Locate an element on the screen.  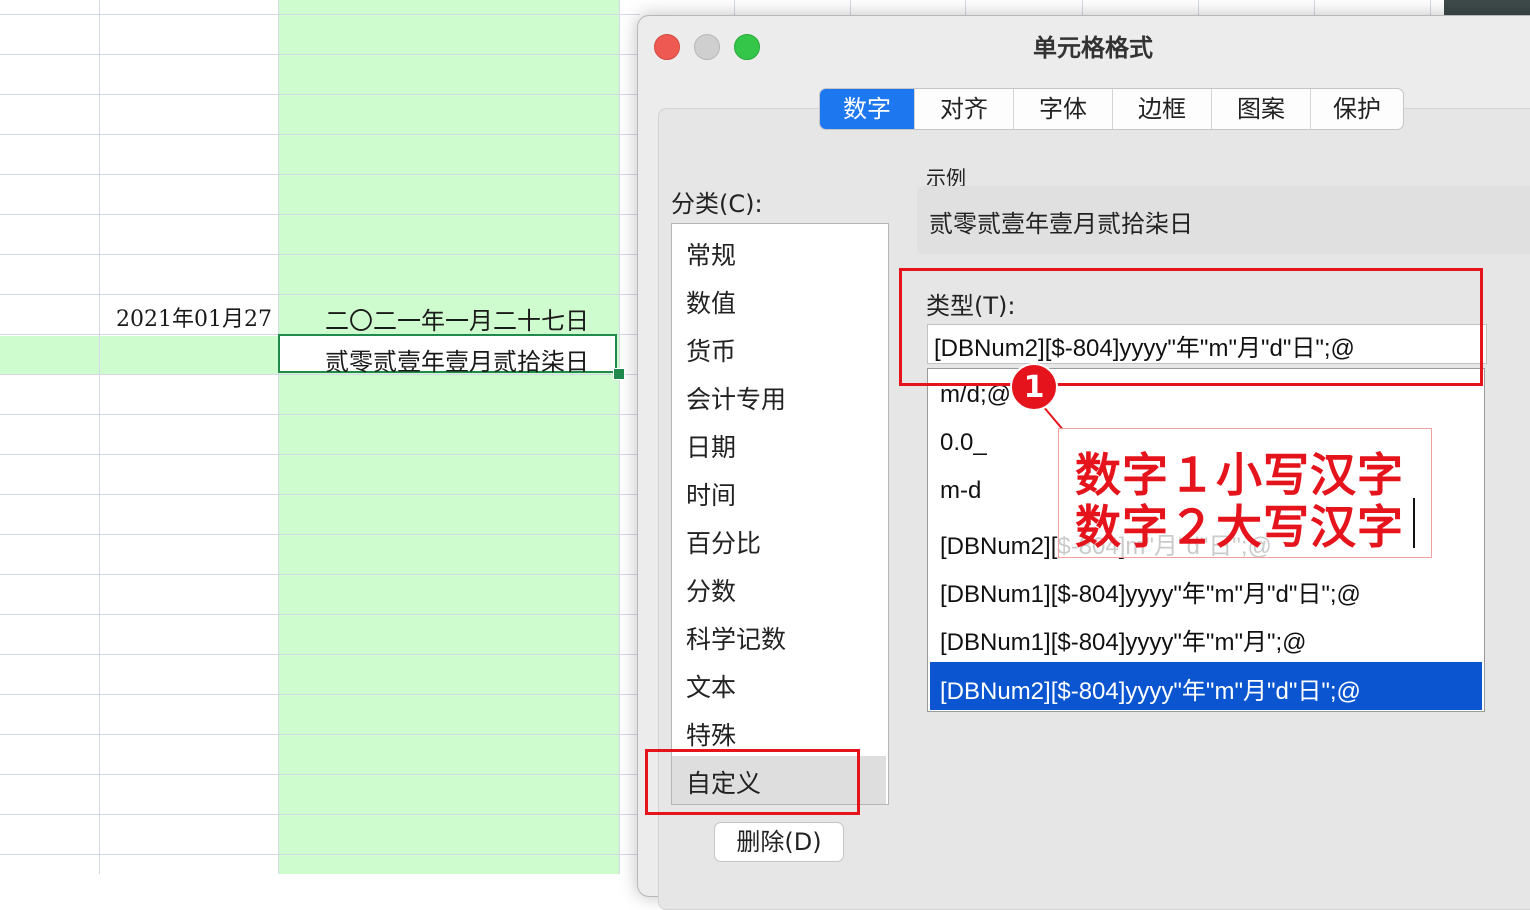
category-item-accounting: 会计专用 is located at coordinates (736, 398).